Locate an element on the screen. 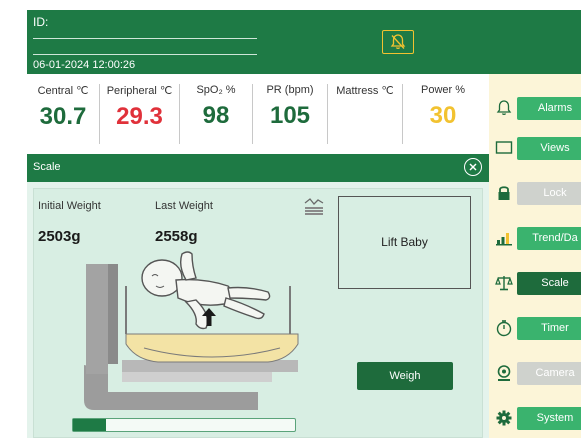 This screenshot has height=438, width=581. sidebar-item-trend: Trend/Da is located at coordinates (535, 238).